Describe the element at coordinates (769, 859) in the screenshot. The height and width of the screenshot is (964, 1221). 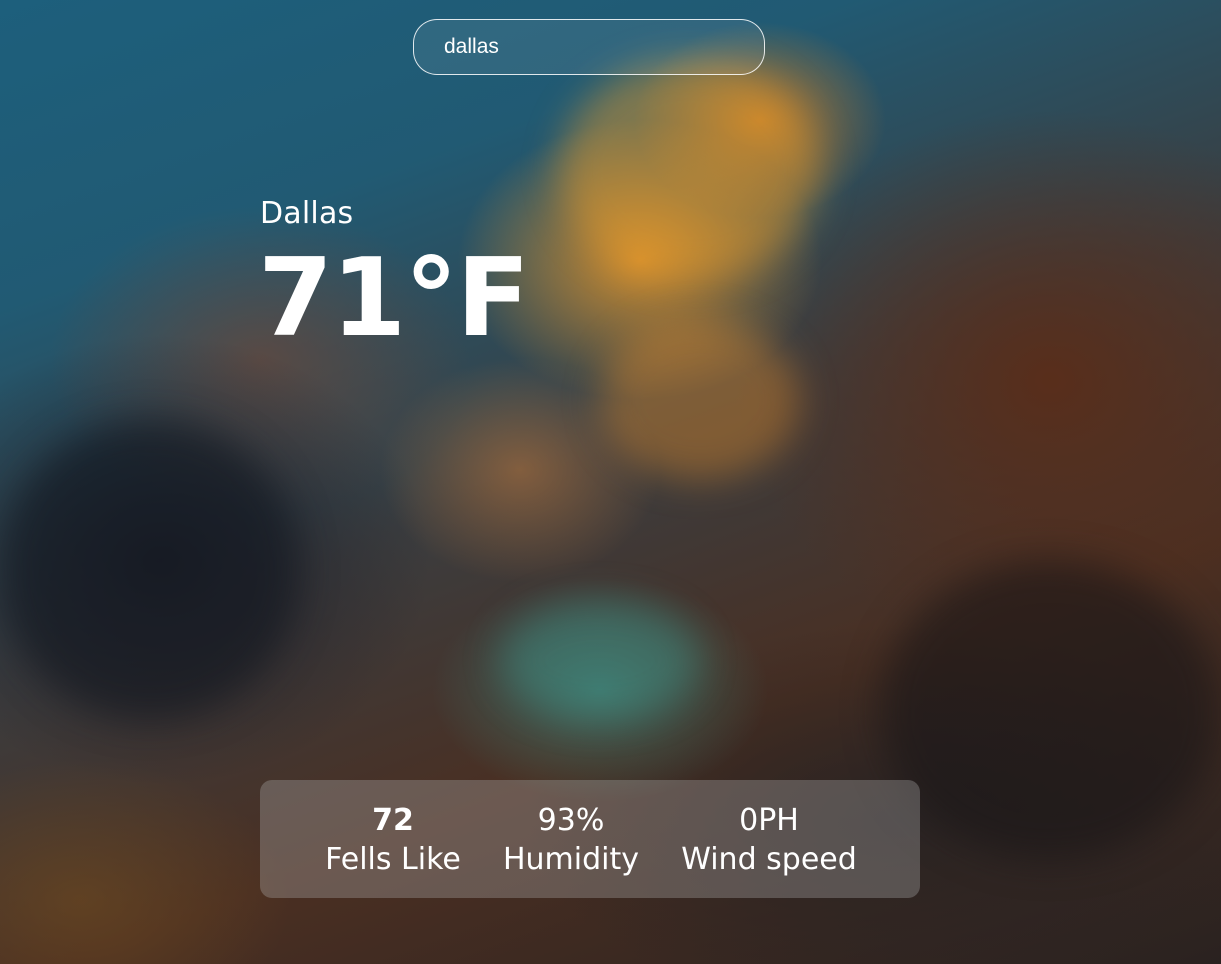
I see `wind-speed-label: Wind speed` at that location.